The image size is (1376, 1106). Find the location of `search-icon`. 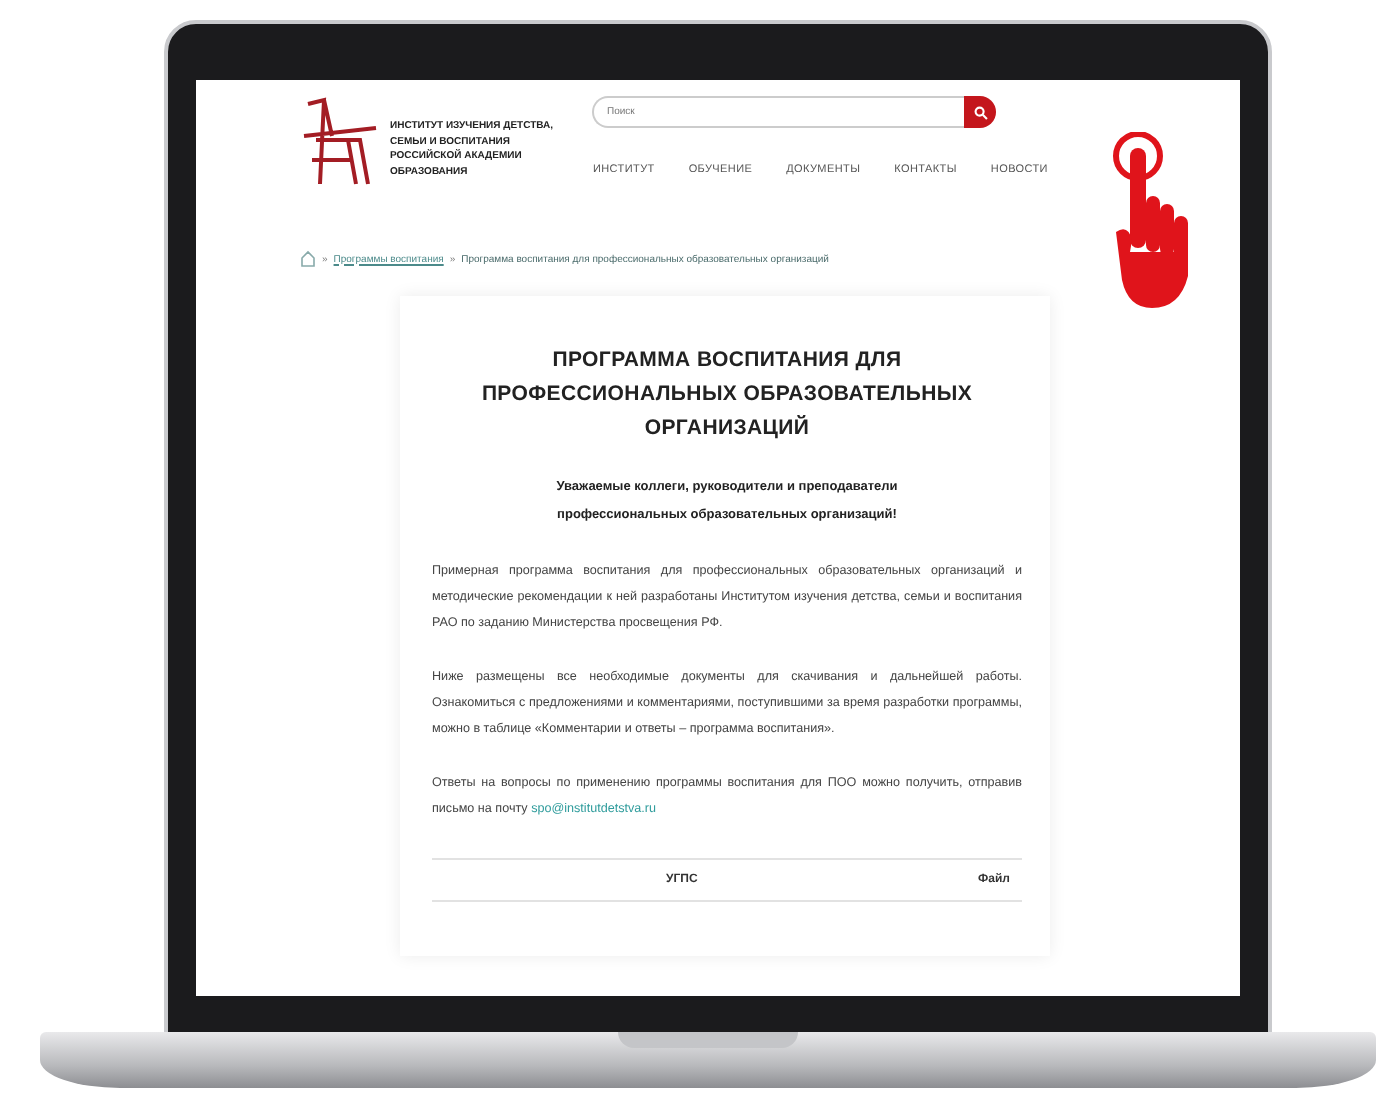

search-icon is located at coordinates (980, 112).